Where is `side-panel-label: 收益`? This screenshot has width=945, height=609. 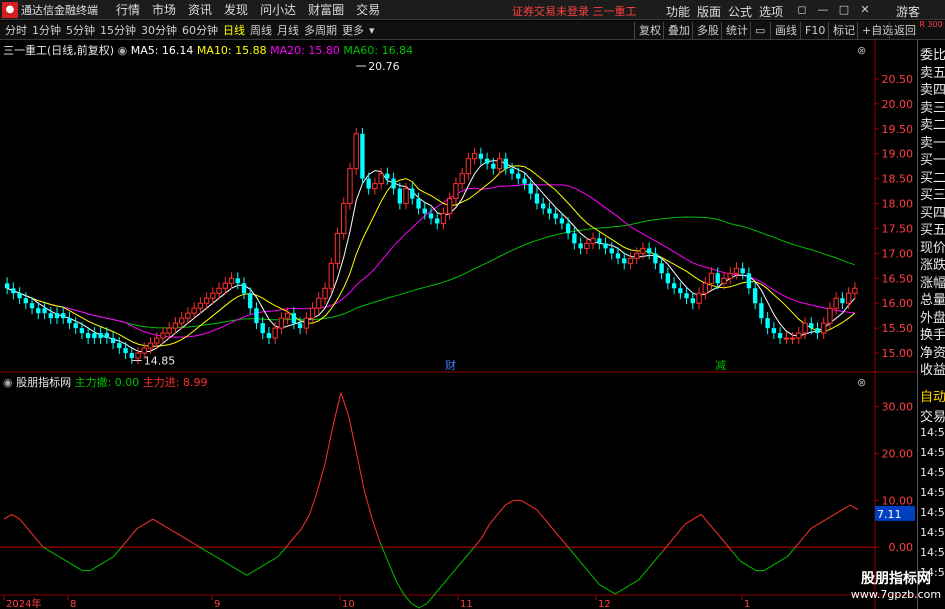
side-panel-label: 收益 is located at coordinates (932, 368).